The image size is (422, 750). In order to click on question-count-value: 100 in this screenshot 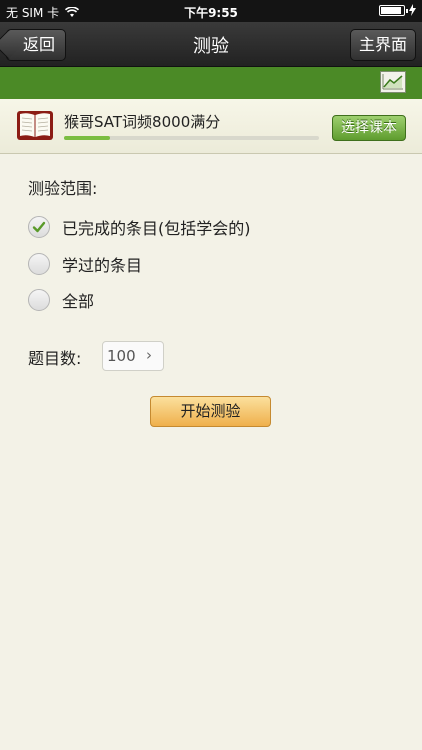, I will do `click(121, 356)`.